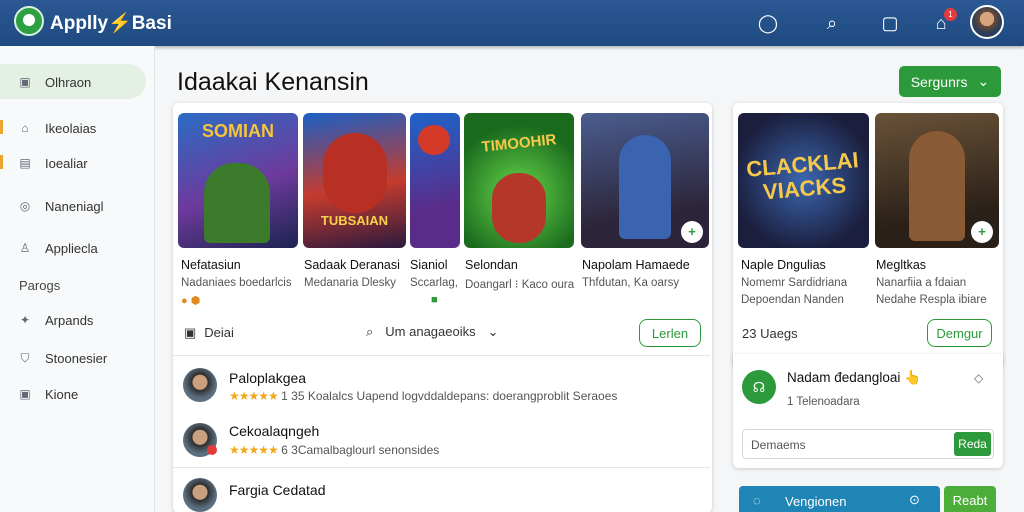 The image size is (1024, 512). Describe the element at coordinates (768, 23) in the screenshot. I see `chat-icon: ◯` at that location.